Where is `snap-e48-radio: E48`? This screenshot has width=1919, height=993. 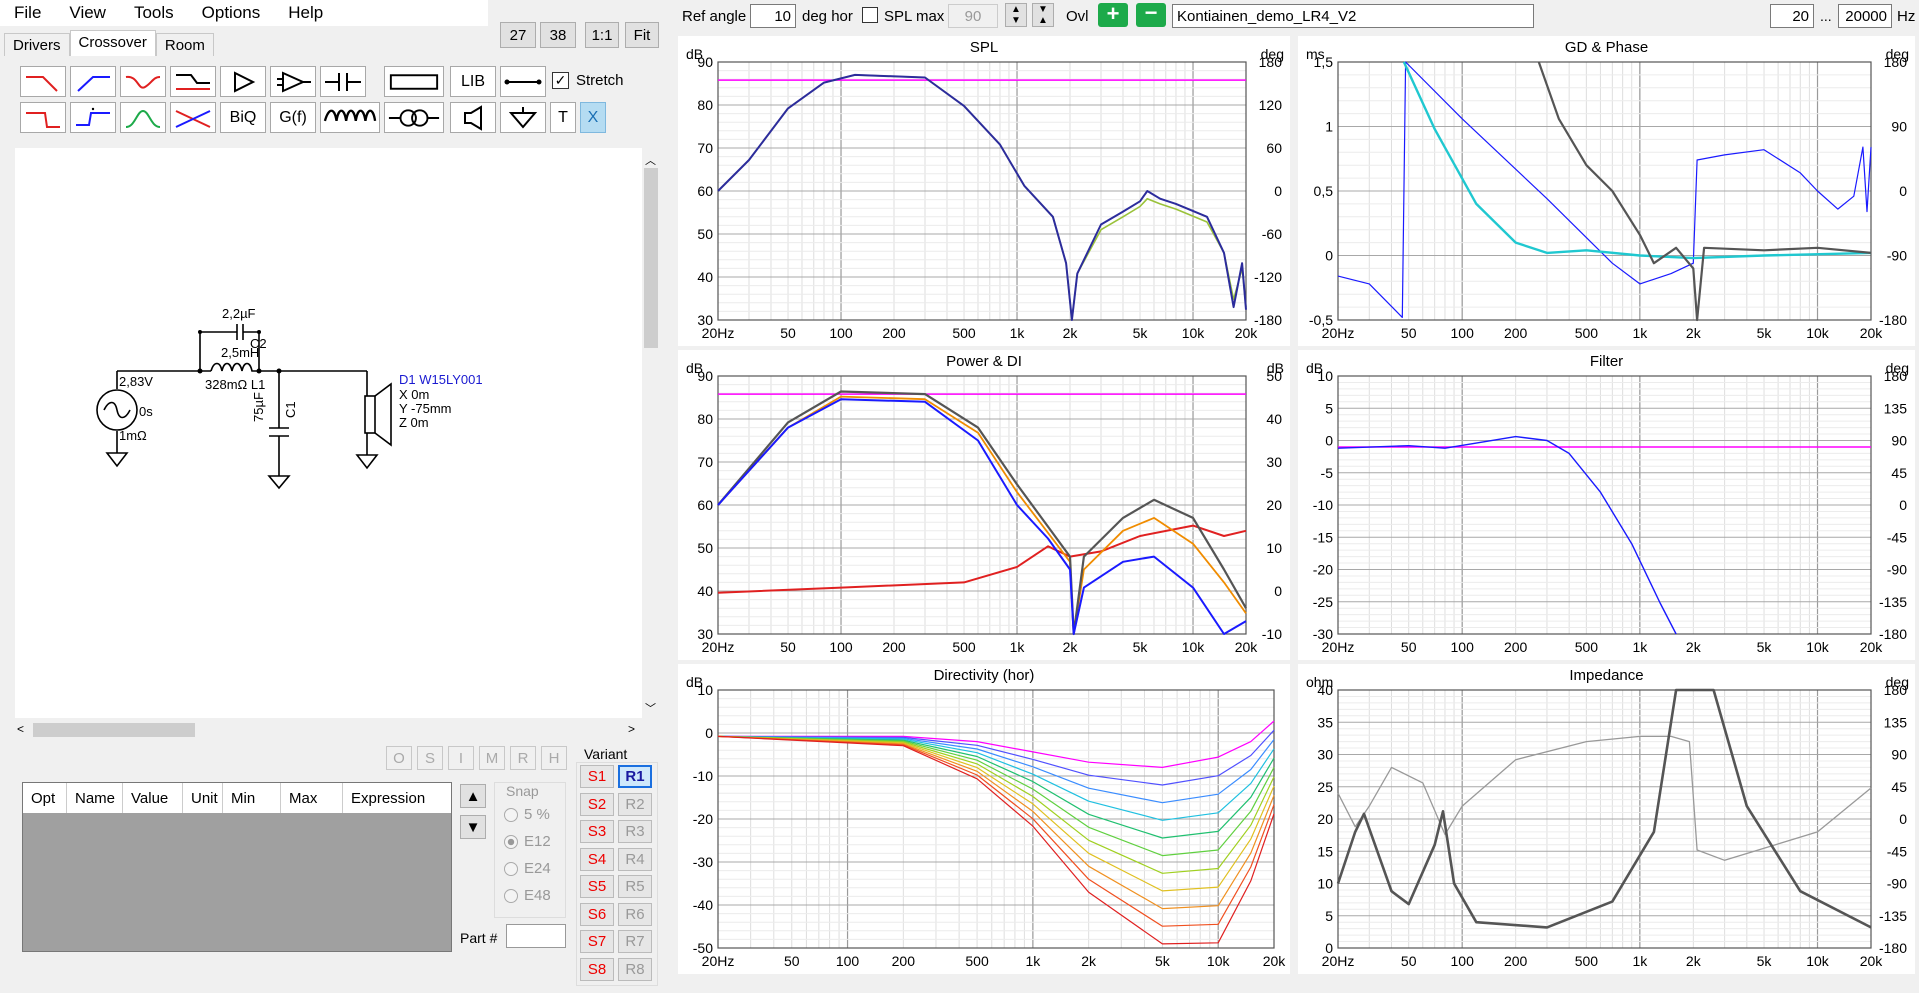
snap-e48-radio: E48 is located at coordinates (527, 895).